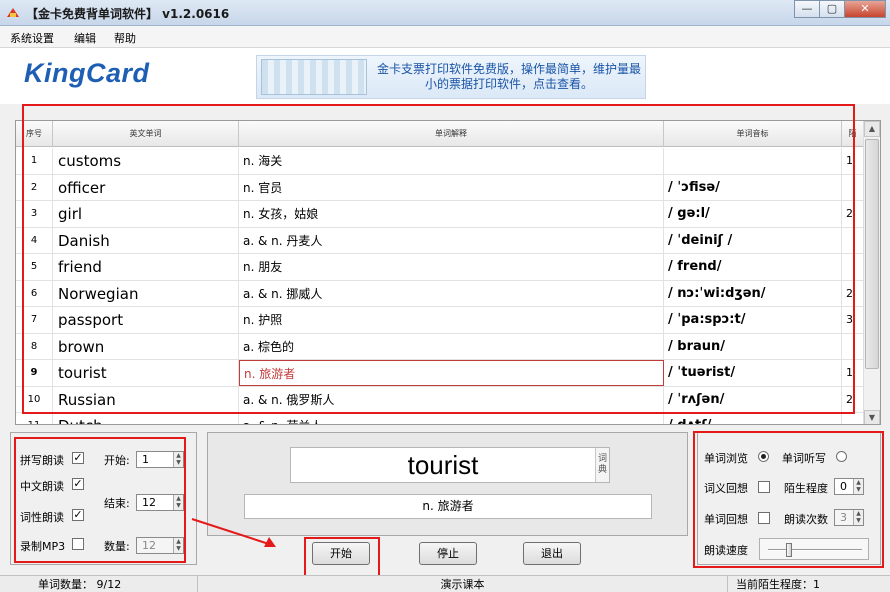 Image resolution: width=890 pixels, height=592 pixels. What do you see at coordinates (125, 38) in the screenshot?
I see `menu-help: 帮助` at bounding box center [125, 38].